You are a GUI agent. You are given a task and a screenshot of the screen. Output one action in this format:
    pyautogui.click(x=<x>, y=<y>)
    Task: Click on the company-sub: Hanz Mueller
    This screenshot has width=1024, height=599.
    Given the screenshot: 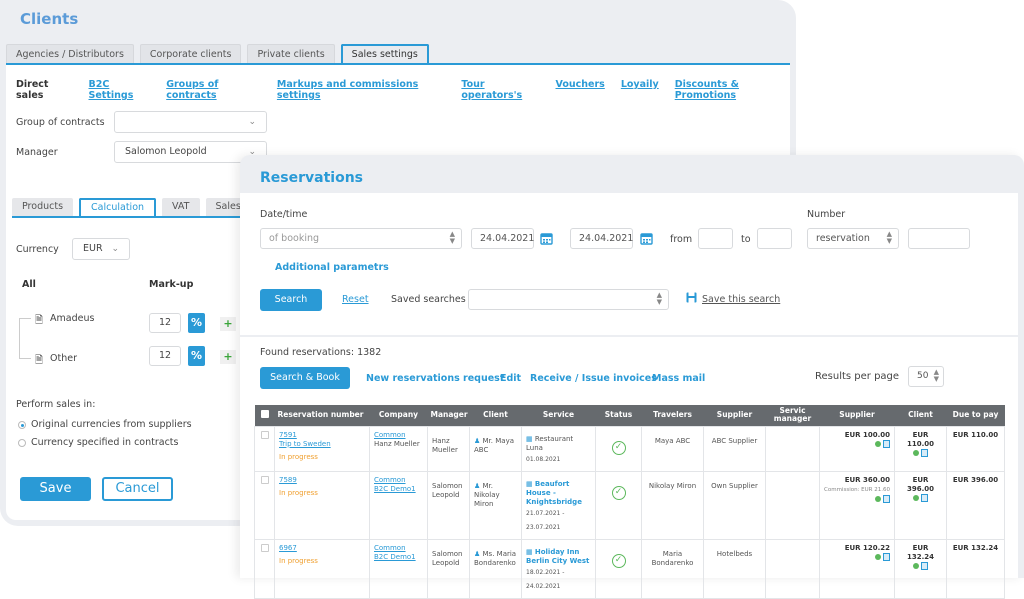 What is the action you would take?
    pyautogui.click(x=397, y=443)
    